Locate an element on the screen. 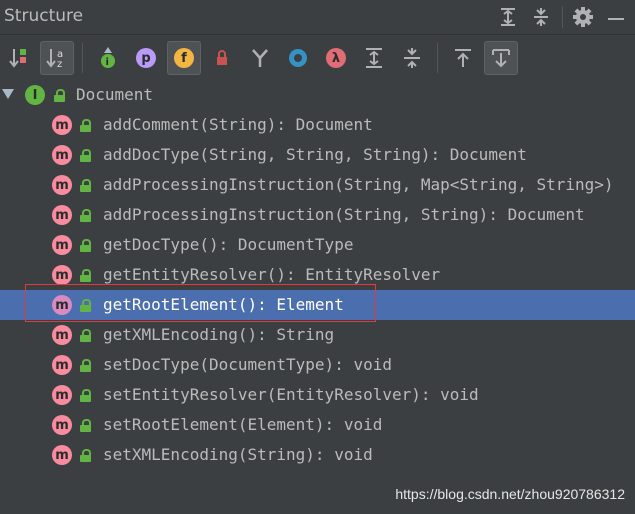 The width and height of the screenshot is (635, 514). title-separator is located at coordinates (562, 17).